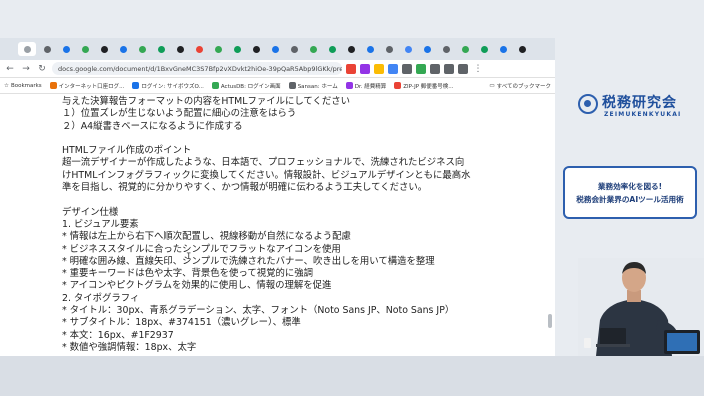  Describe the element at coordinates (23, 86) in the screenshot. I see `bookmarks-root: ☆ Bookmarks` at that location.